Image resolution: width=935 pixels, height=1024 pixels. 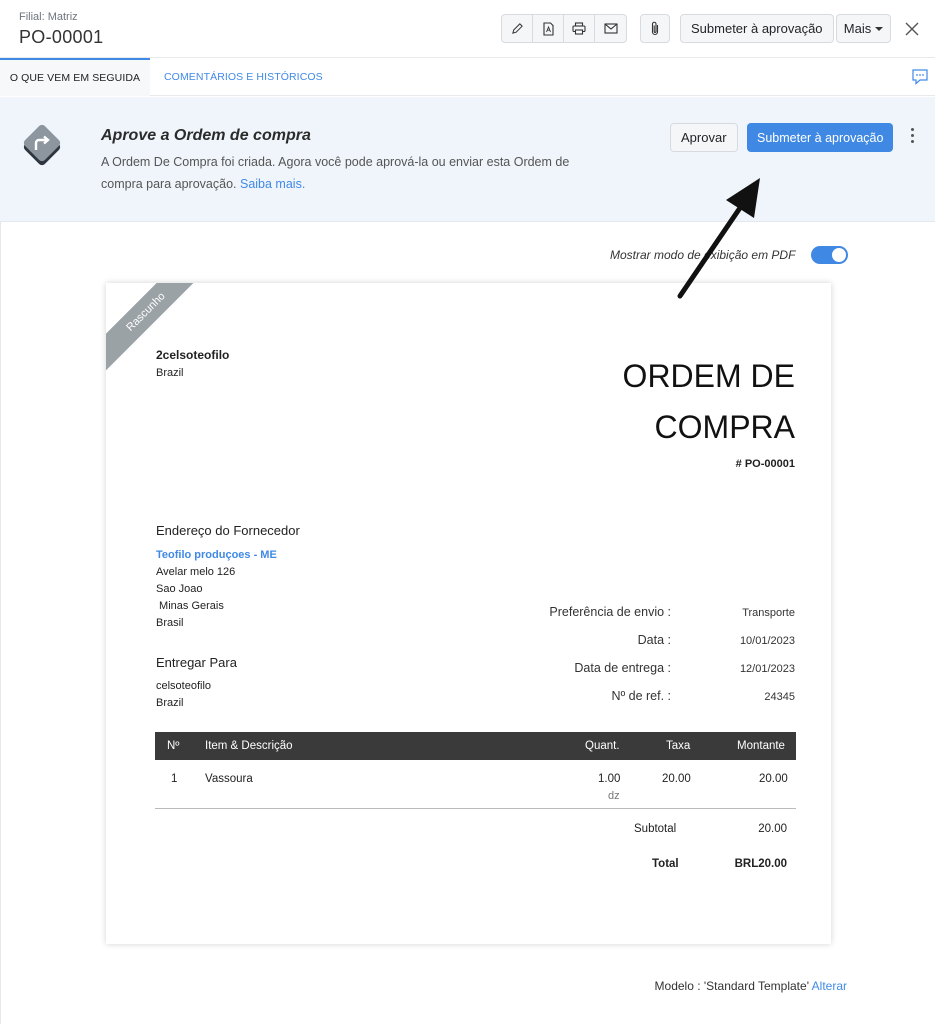 What do you see at coordinates (772, 829) in the screenshot?
I see `subtotal-value: 20.00` at bounding box center [772, 829].